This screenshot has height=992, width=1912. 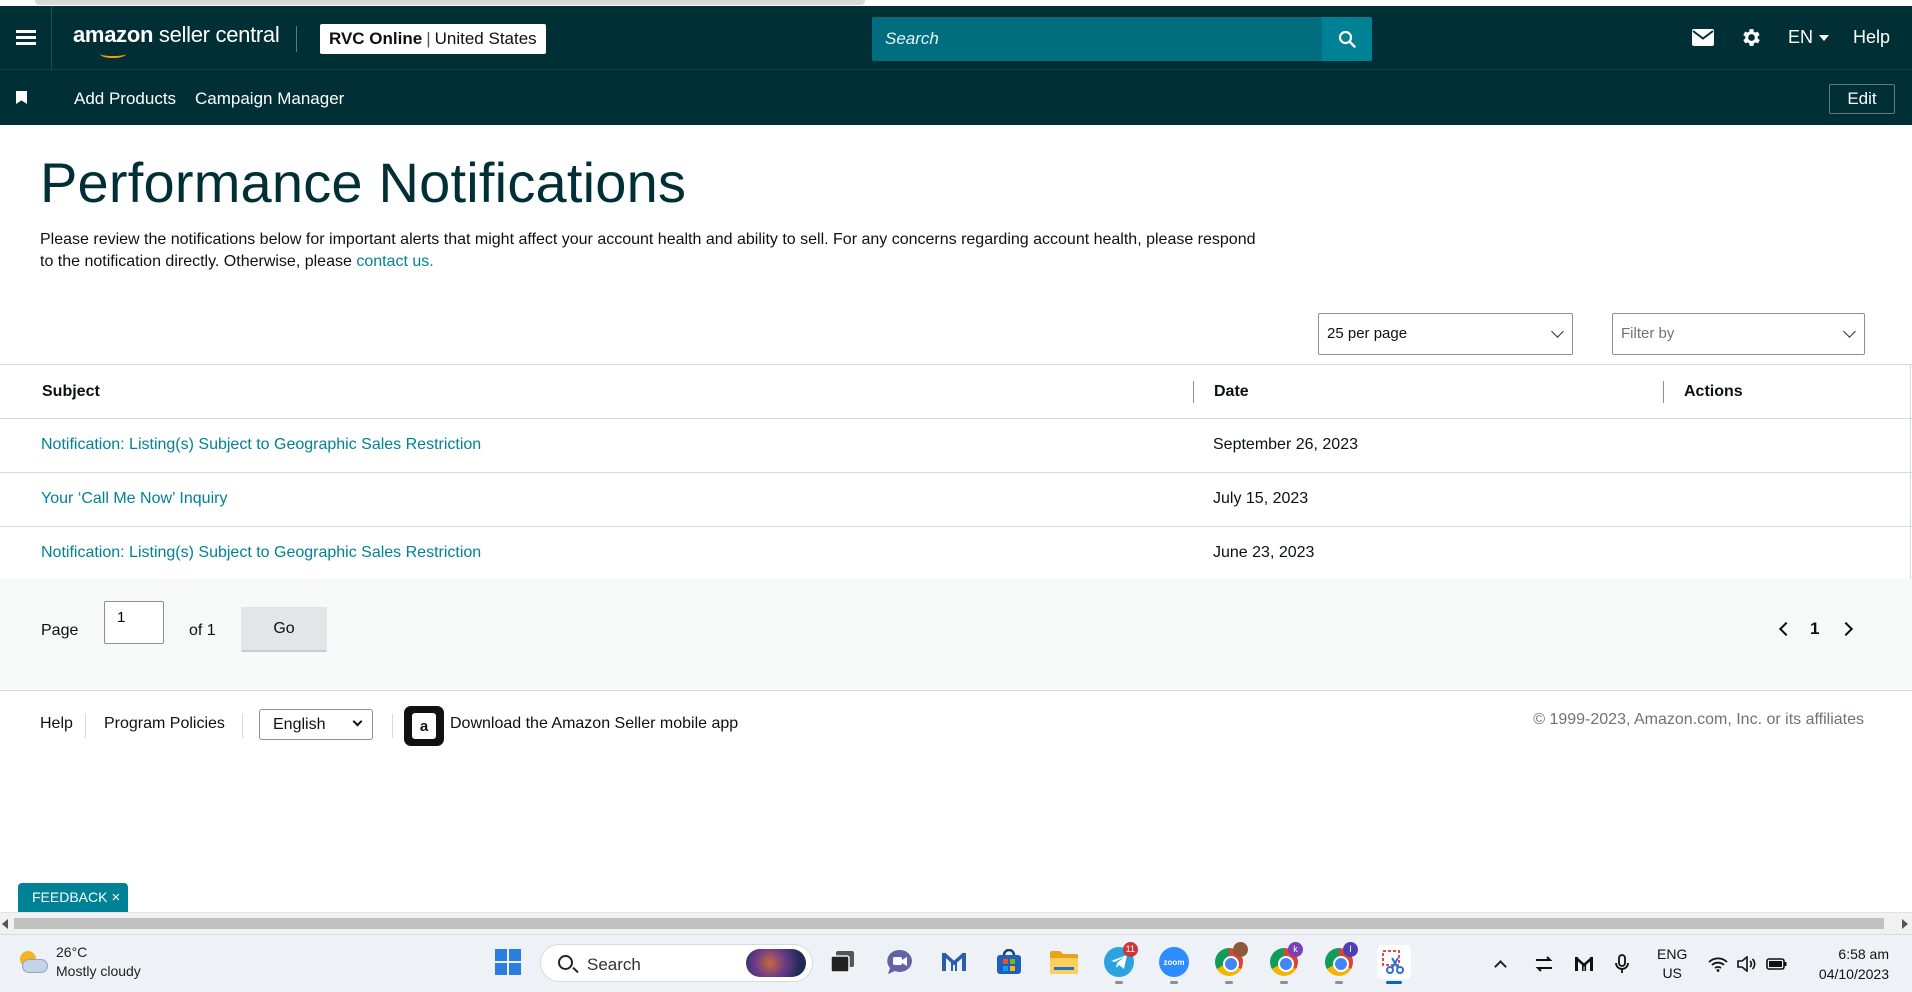 I want to click on profile-badge: k, so click(x=1295, y=949).